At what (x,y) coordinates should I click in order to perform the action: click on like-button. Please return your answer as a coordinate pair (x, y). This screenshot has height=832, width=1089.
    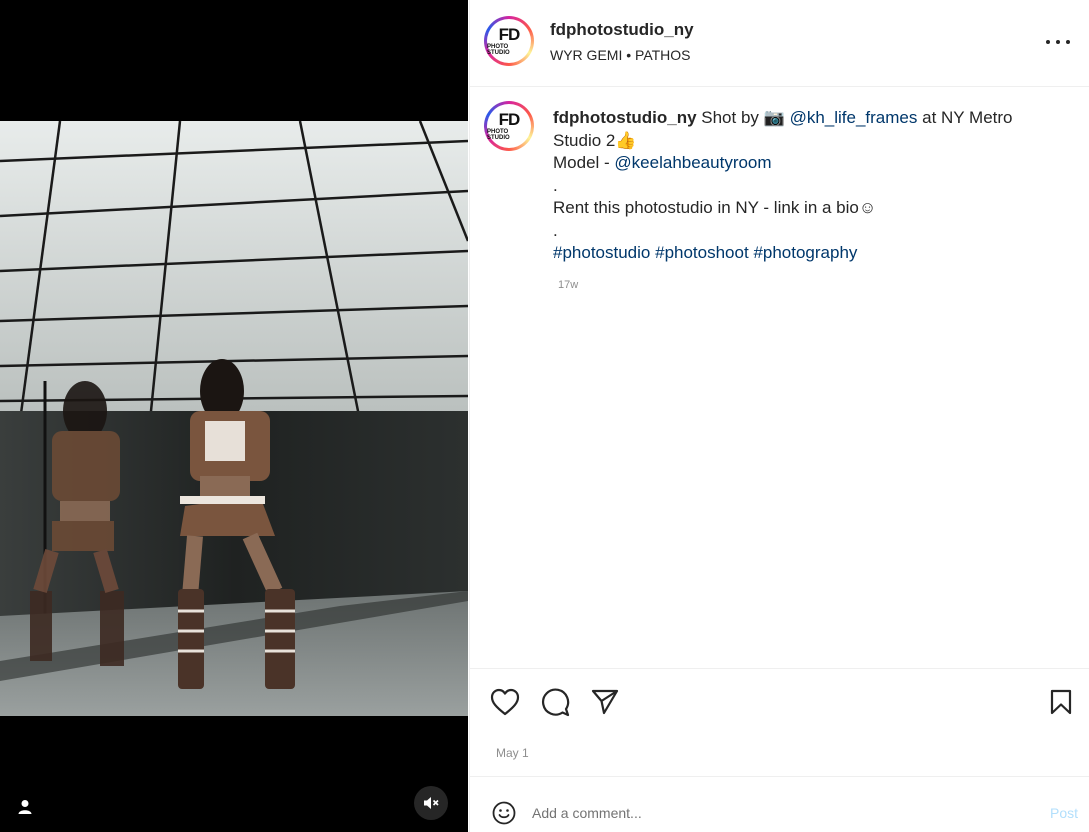
    Looking at the image, I should click on (505, 702).